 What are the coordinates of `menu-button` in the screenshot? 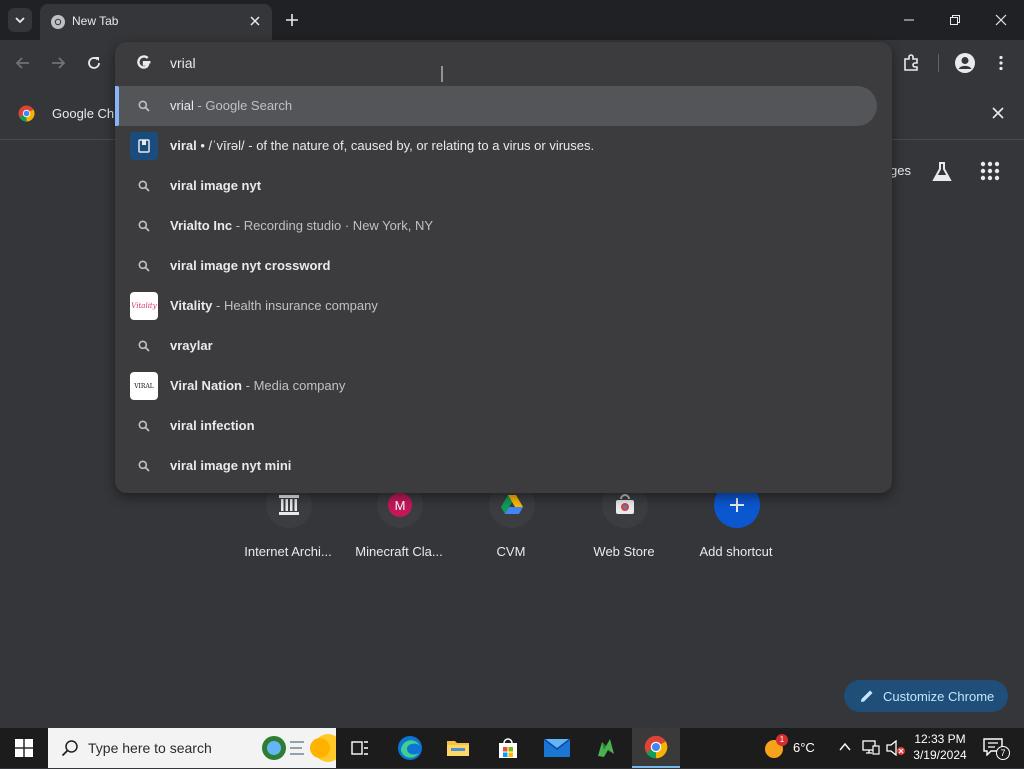 It's located at (1001, 63).